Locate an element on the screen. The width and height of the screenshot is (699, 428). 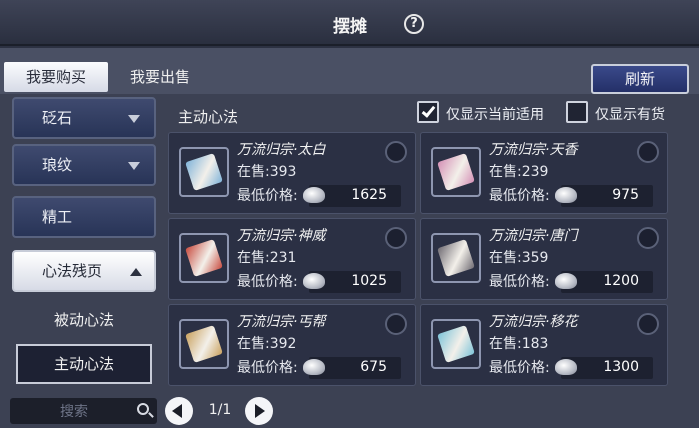
search-input: 搜索 is located at coordinates (83, 411).